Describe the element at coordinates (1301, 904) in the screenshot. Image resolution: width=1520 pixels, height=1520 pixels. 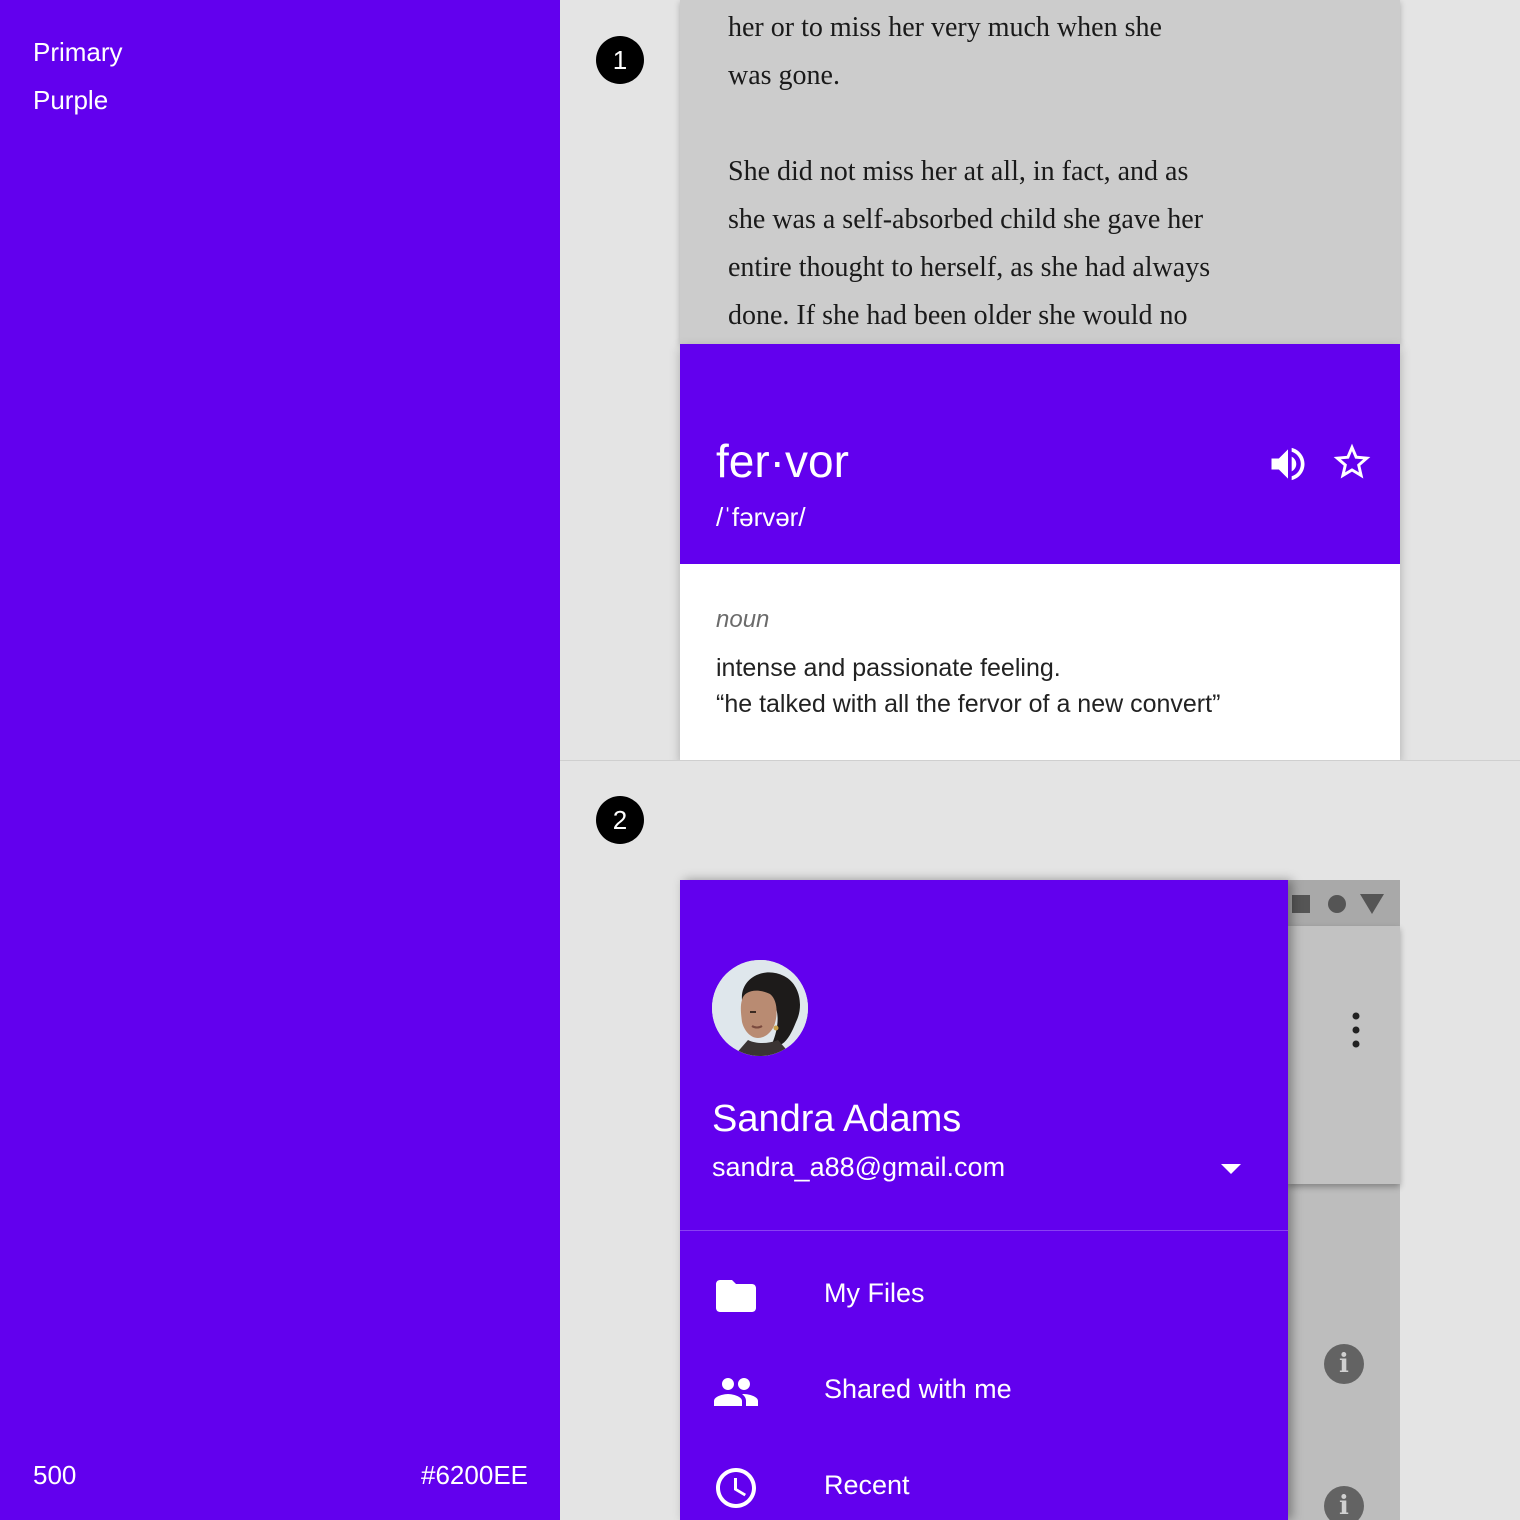
I see `recents-square-icon` at that location.